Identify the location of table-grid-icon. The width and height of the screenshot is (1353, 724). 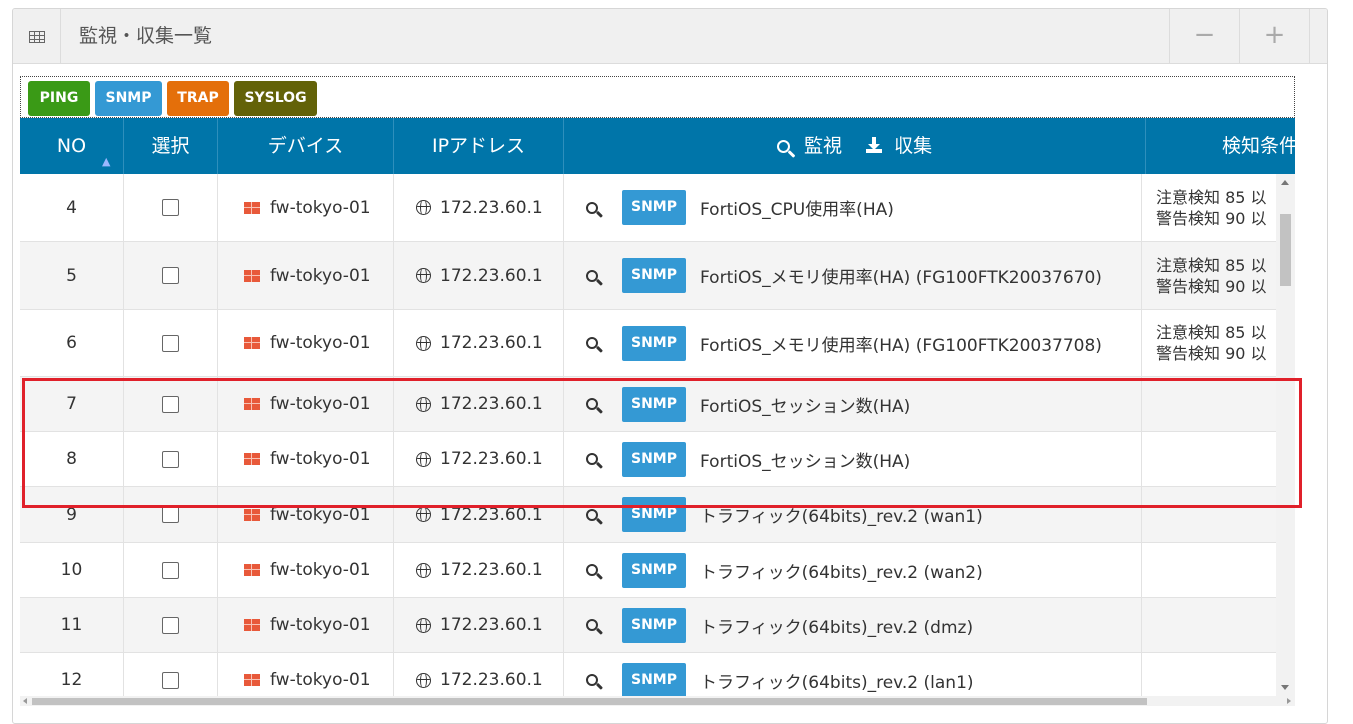
(36, 36).